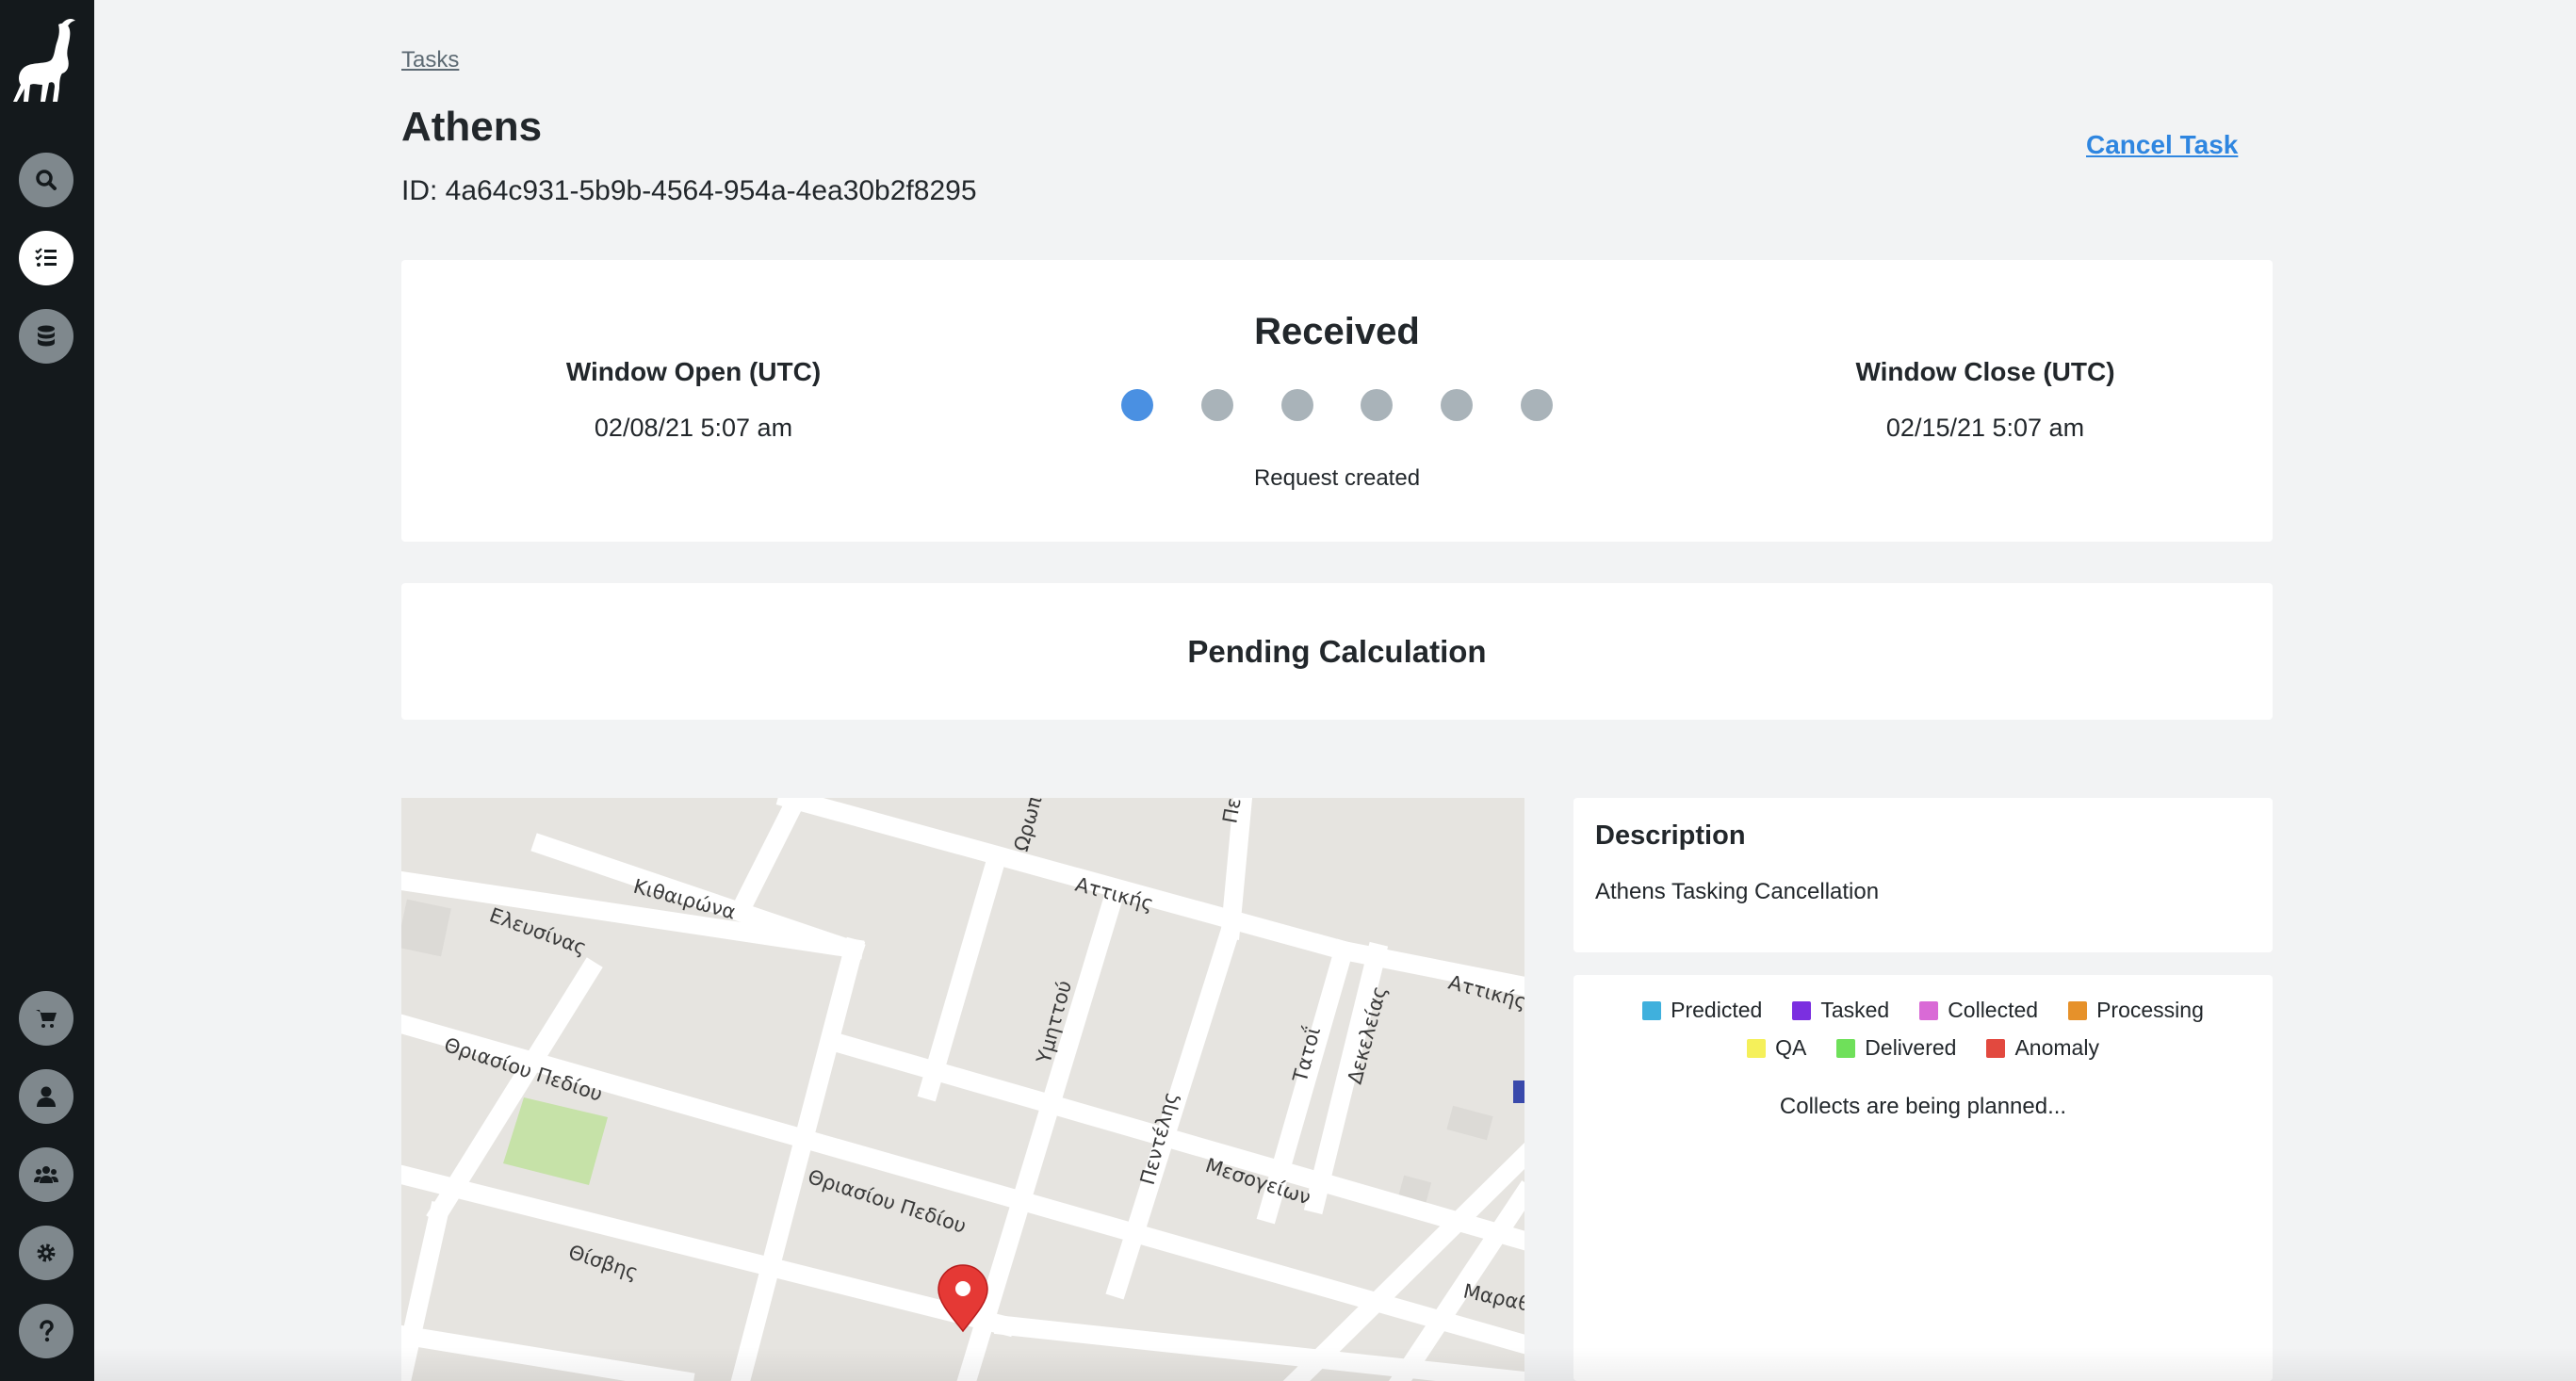 The height and width of the screenshot is (1381, 2576). I want to click on legend-swatch-qa, so click(1757, 1048).